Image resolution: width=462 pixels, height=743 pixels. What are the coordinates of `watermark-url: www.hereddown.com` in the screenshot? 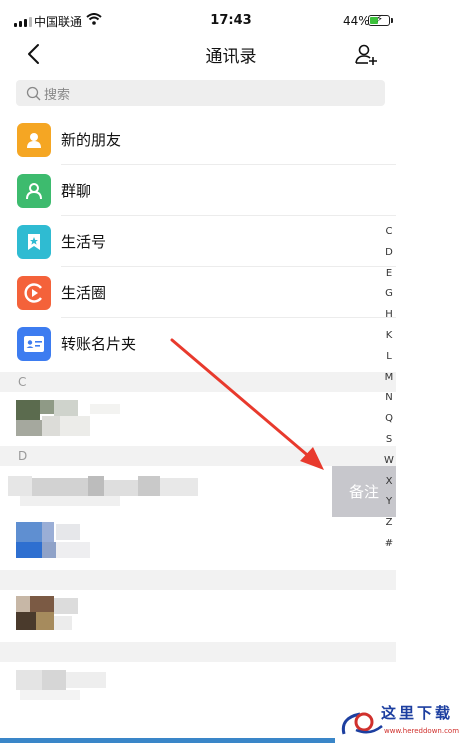 It's located at (422, 731).